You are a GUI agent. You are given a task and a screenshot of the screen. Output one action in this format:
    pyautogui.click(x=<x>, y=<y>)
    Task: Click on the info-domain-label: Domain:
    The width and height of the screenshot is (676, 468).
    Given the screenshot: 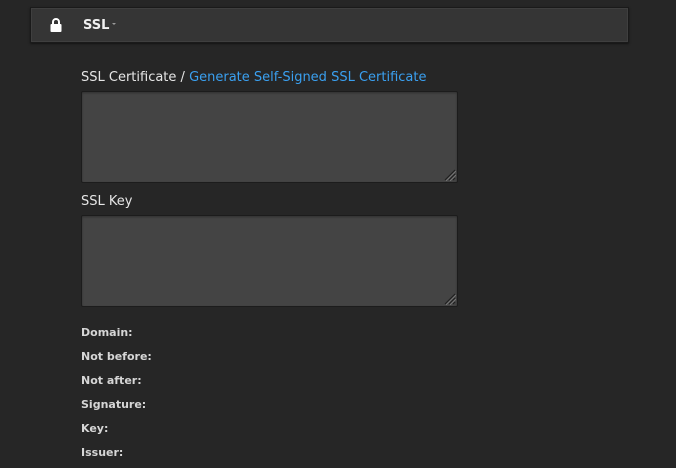 What is the action you would take?
    pyautogui.click(x=107, y=332)
    